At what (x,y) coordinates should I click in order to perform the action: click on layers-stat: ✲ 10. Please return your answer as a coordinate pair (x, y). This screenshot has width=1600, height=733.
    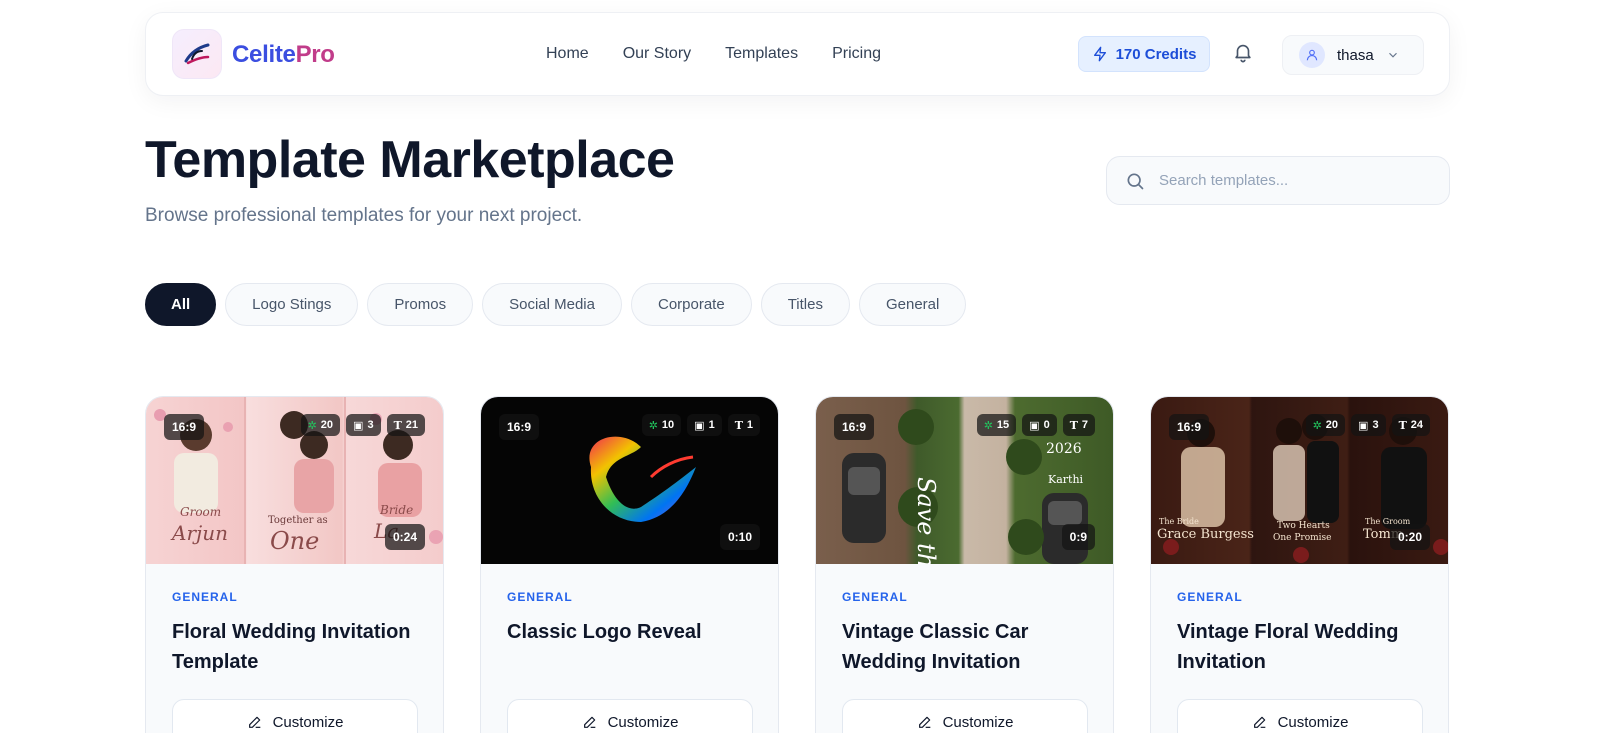
    Looking at the image, I should click on (661, 425).